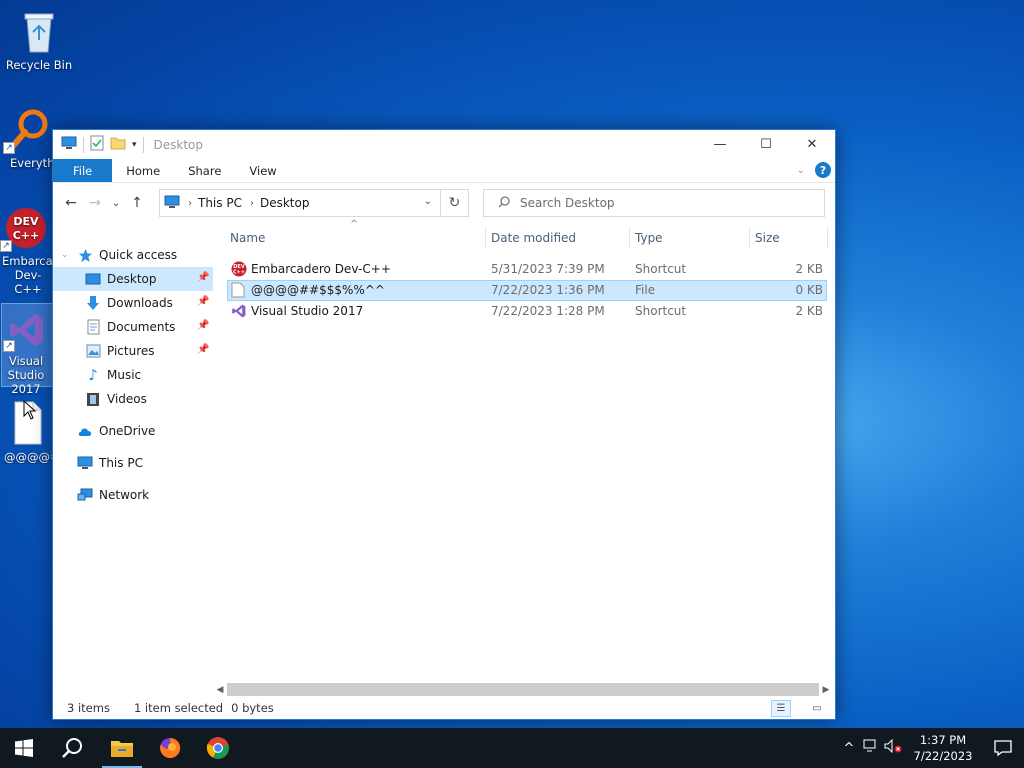  Describe the element at coordinates (220, 203) in the screenshot. I see `breadcrumb-this-pc: This PC` at that location.